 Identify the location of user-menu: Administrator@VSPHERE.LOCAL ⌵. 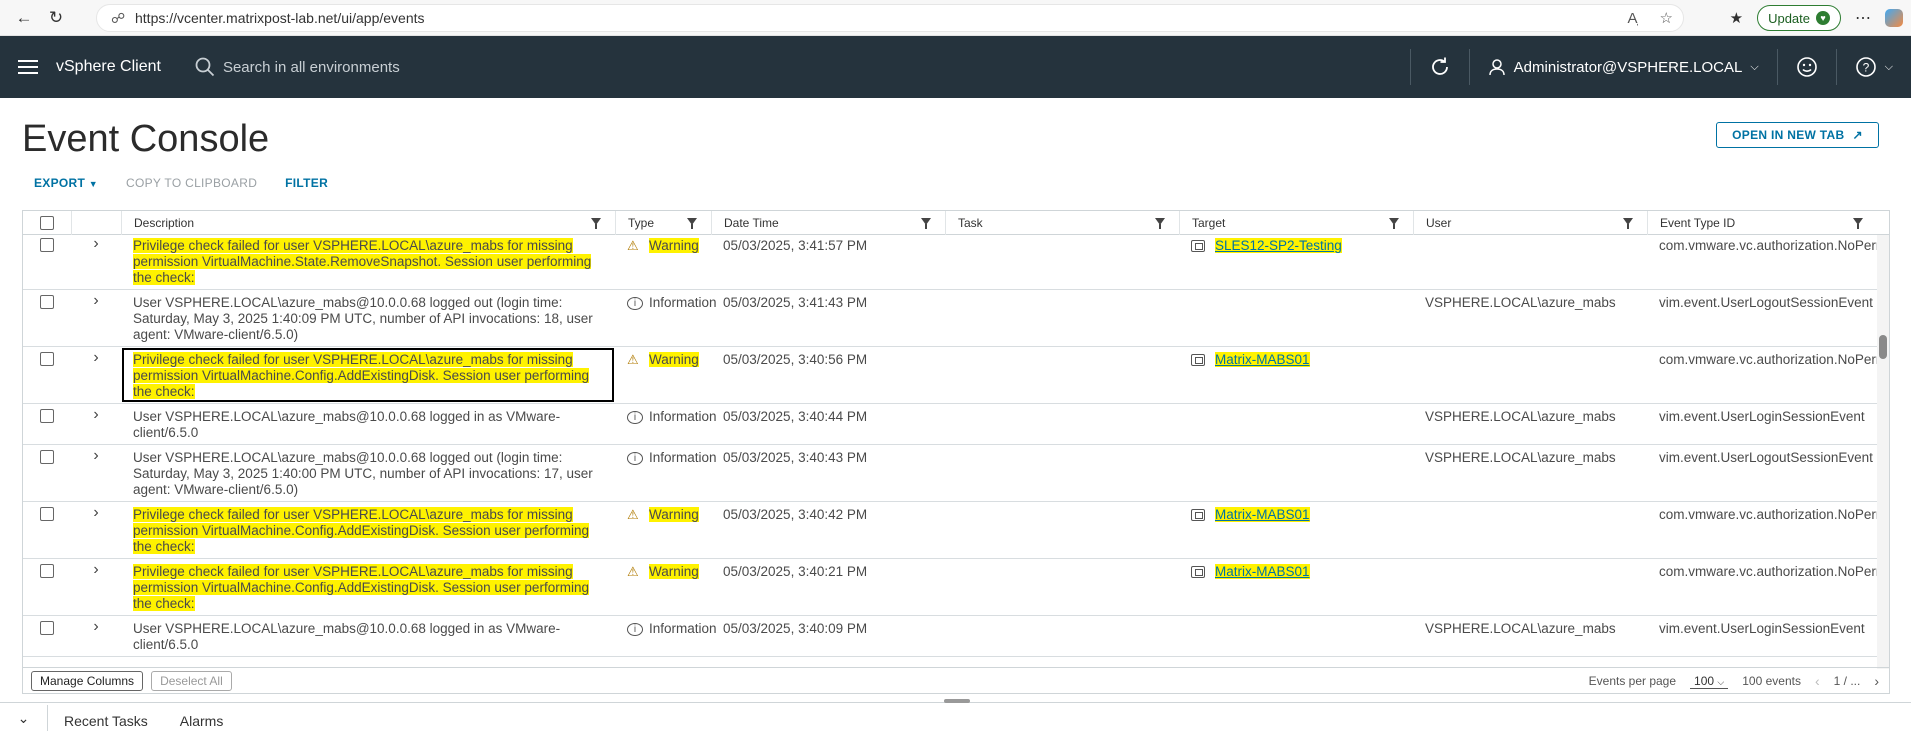
(1623, 67).